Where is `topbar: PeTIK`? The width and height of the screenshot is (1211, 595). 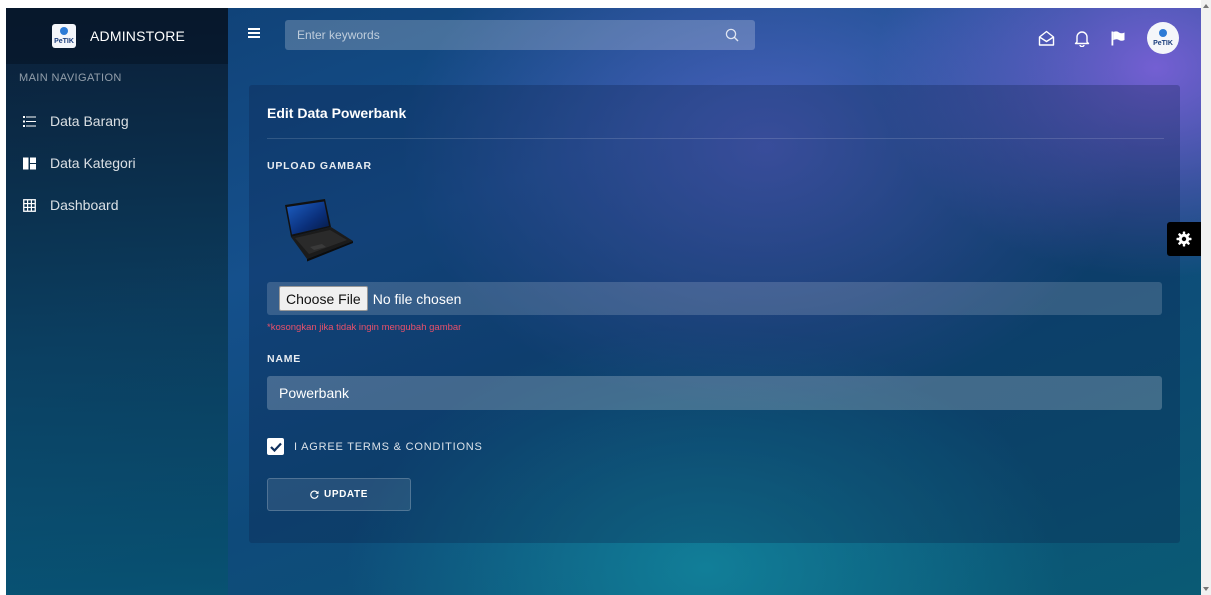
topbar: PeTIK is located at coordinates (714, 36).